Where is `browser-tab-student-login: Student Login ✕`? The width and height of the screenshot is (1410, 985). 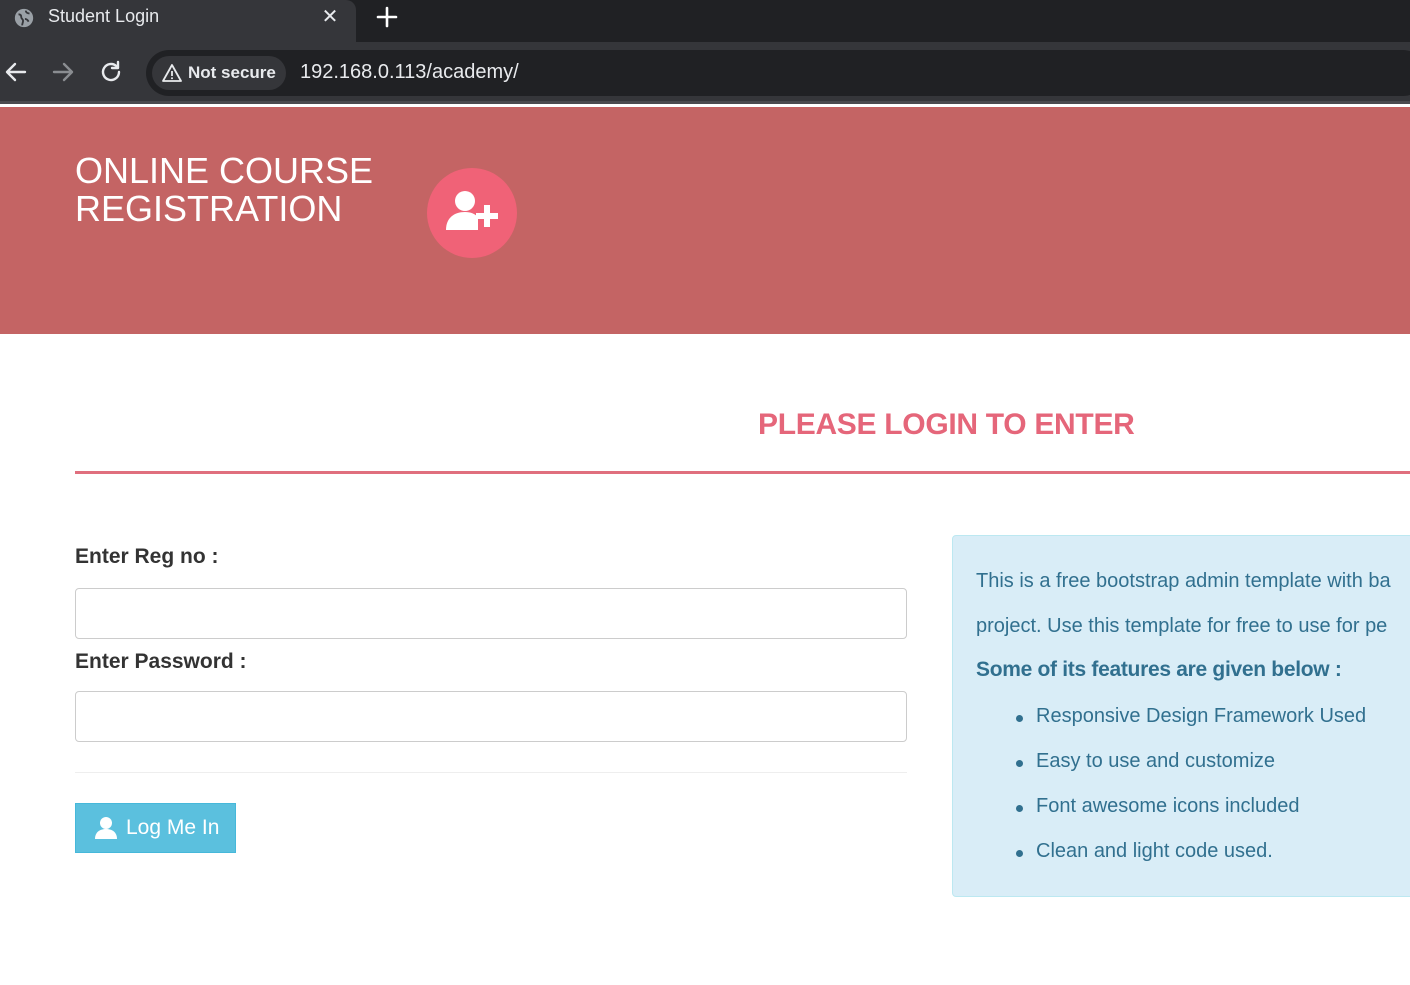 browser-tab-student-login: Student Login ✕ is located at coordinates (178, 21).